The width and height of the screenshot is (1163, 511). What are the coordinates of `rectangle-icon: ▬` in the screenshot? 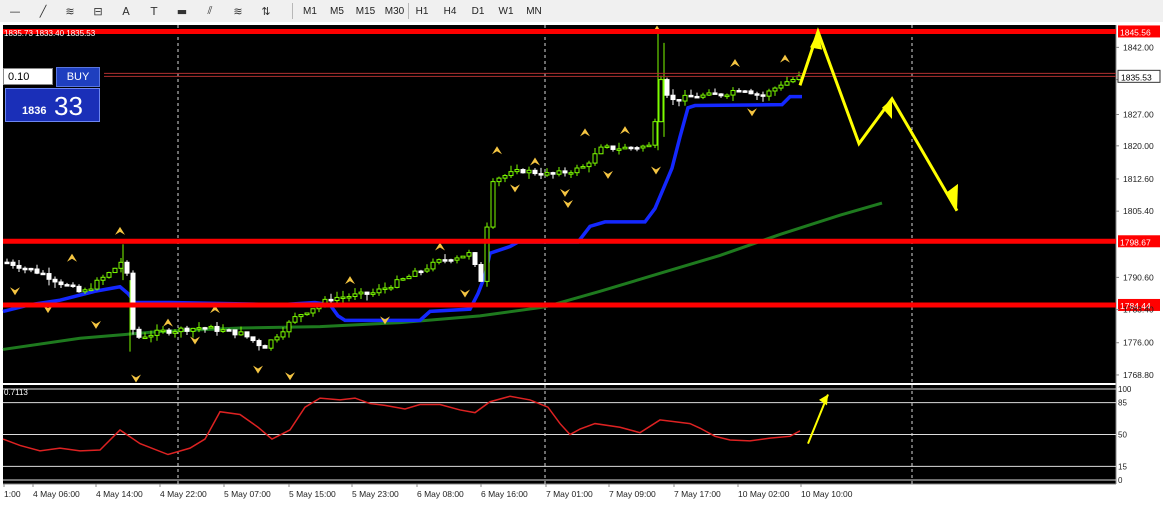 It's located at (182, 11).